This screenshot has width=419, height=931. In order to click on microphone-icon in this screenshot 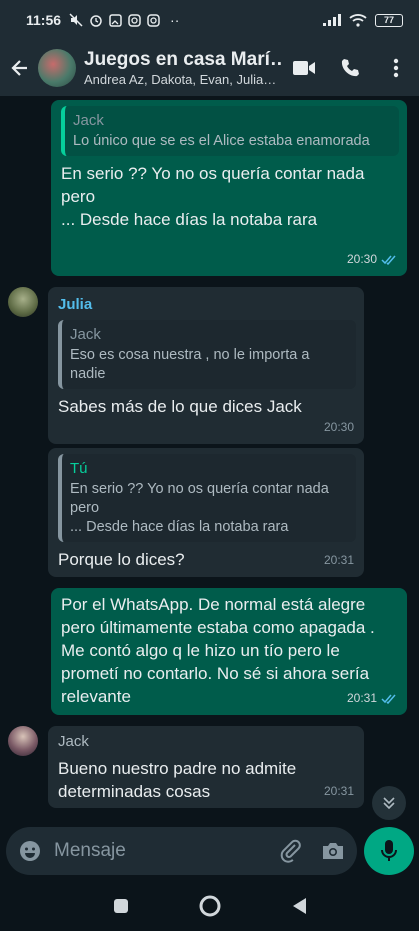, I will do `click(389, 850)`.